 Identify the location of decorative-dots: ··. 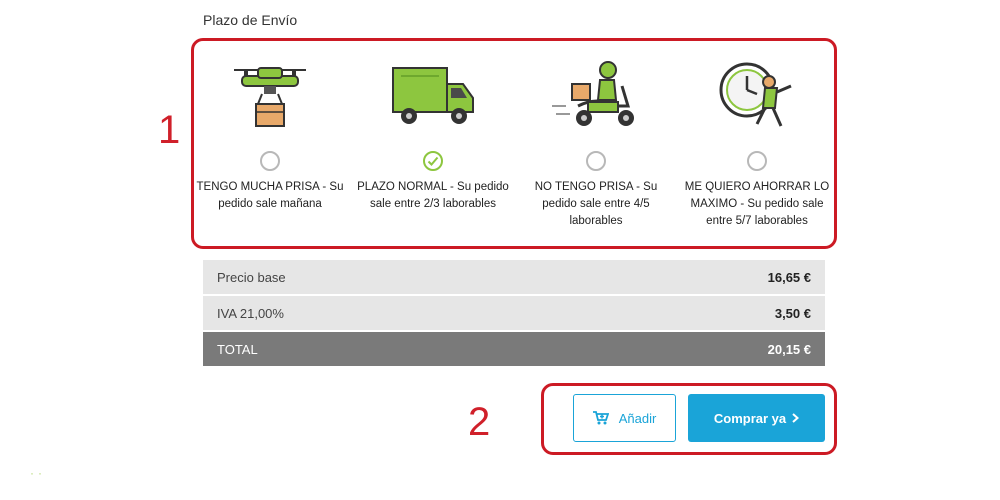
(38, 473).